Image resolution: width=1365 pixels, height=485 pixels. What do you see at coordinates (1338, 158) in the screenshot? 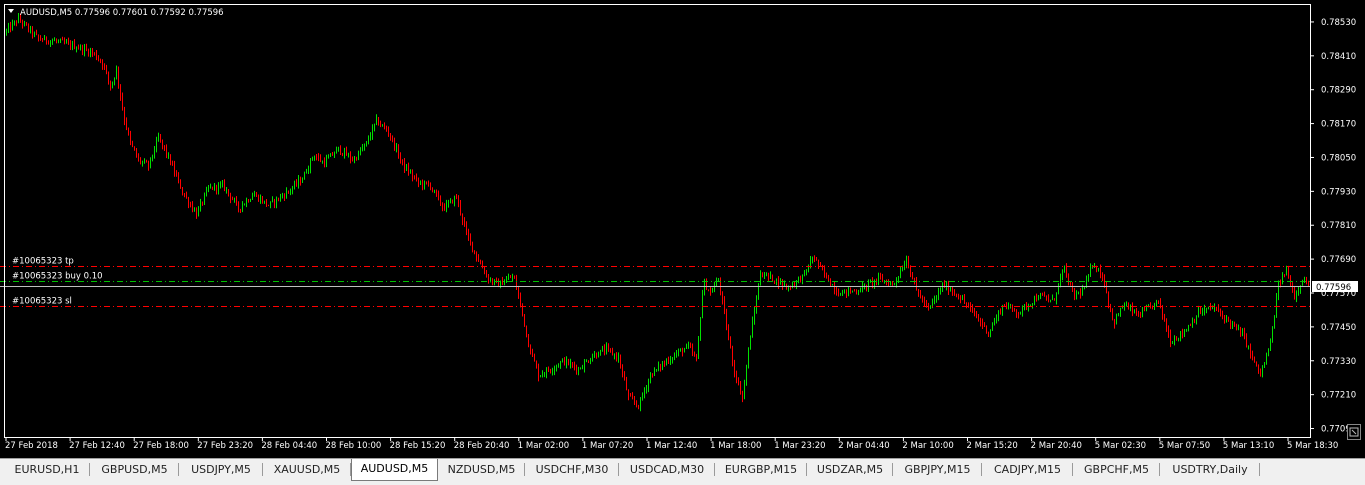
I see `price-label: 0.78050` at bounding box center [1338, 158].